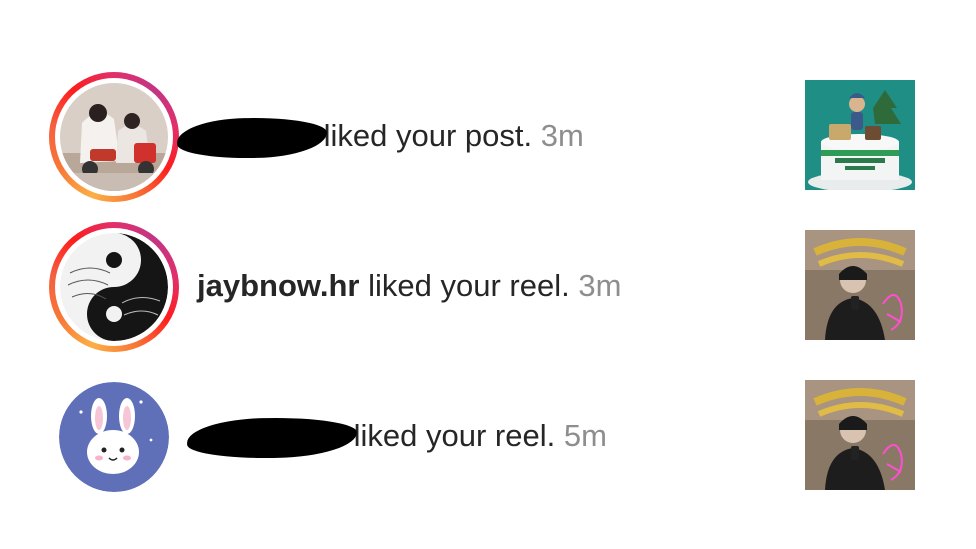 The image size is (976, 549). I want to click on photo-avatar-icon, so click(114, 137).